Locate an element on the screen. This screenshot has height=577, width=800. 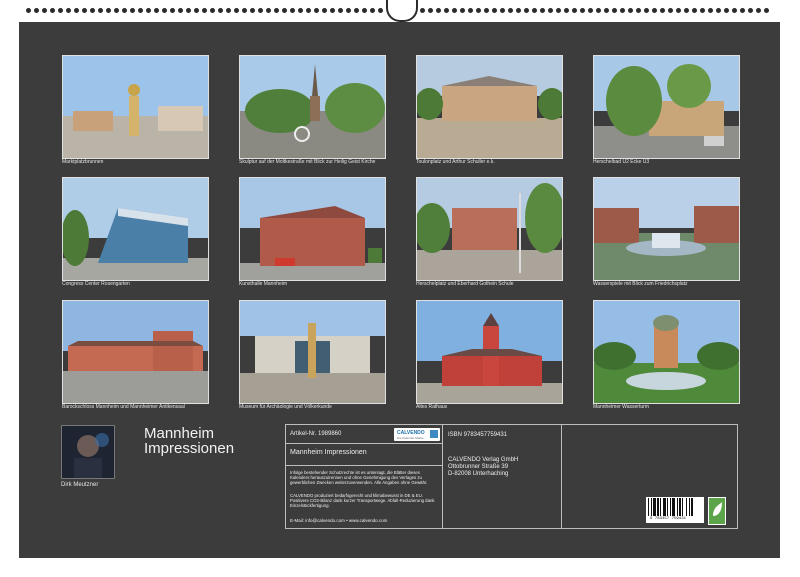
binding-holes-right is located at coordinates (594, 11).